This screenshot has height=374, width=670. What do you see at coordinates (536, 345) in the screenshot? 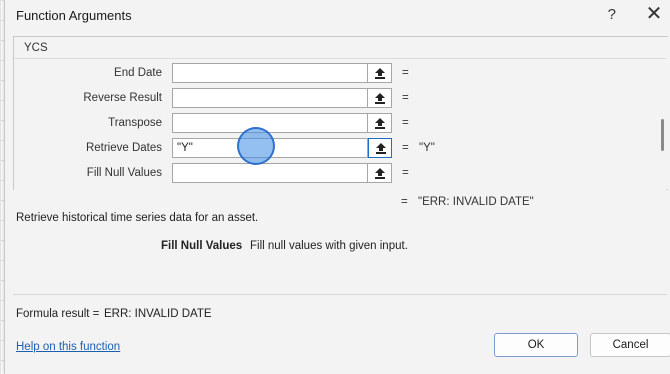
I see `ok-button: OK` at bounding box center [536, 345].